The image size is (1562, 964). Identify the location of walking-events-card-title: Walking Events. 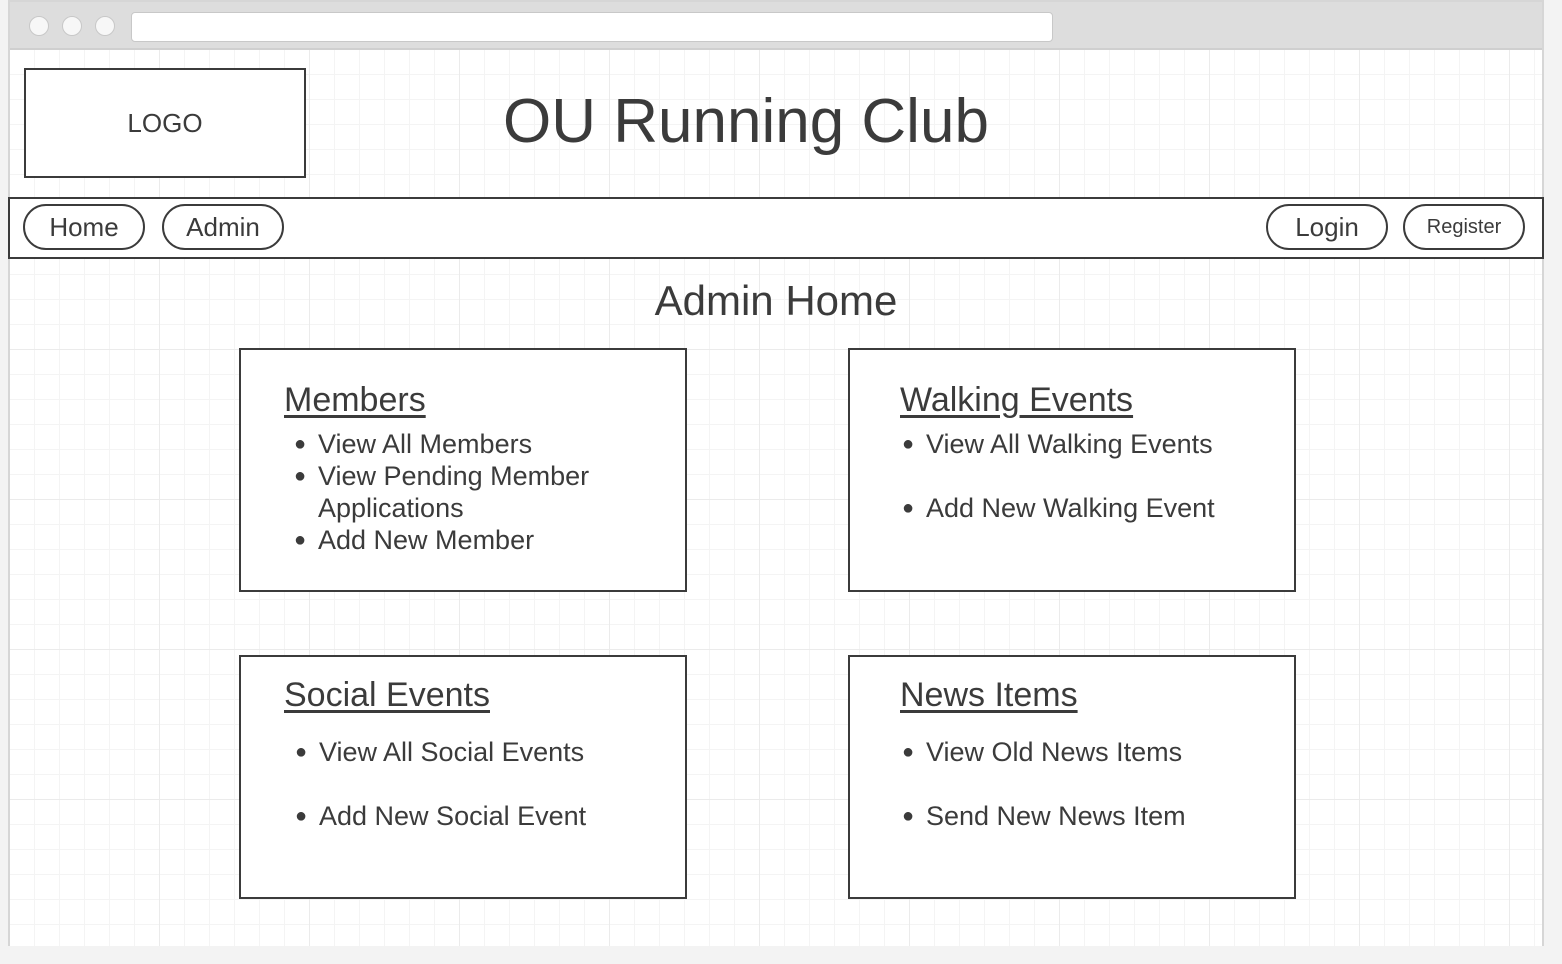
(1016, 400).